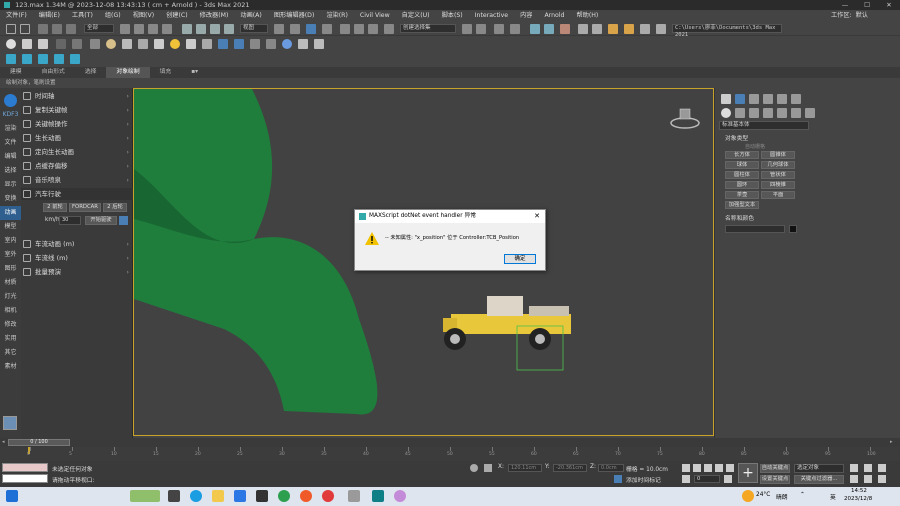  Describe the element at coordinates (25, 478) in the screenshot. I see `maxscript-input` at that location.